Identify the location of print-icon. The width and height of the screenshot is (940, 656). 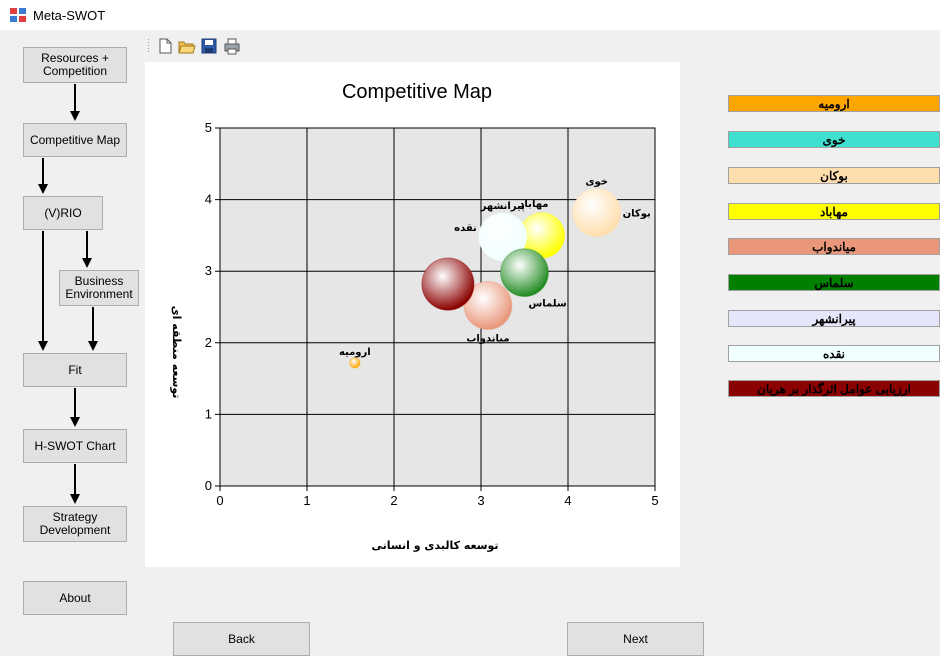
(232, 46).